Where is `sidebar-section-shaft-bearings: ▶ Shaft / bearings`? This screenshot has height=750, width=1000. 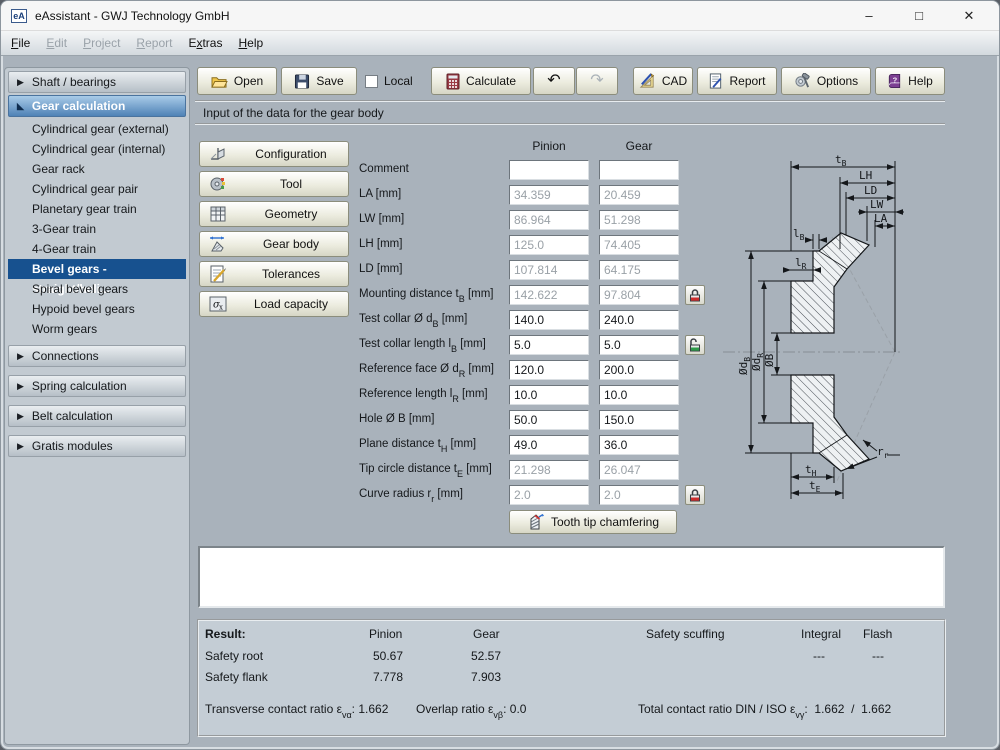 sidebar-section-shaft-bearings: ▶ Shaft / bearings is located at coordinates (97, 82).